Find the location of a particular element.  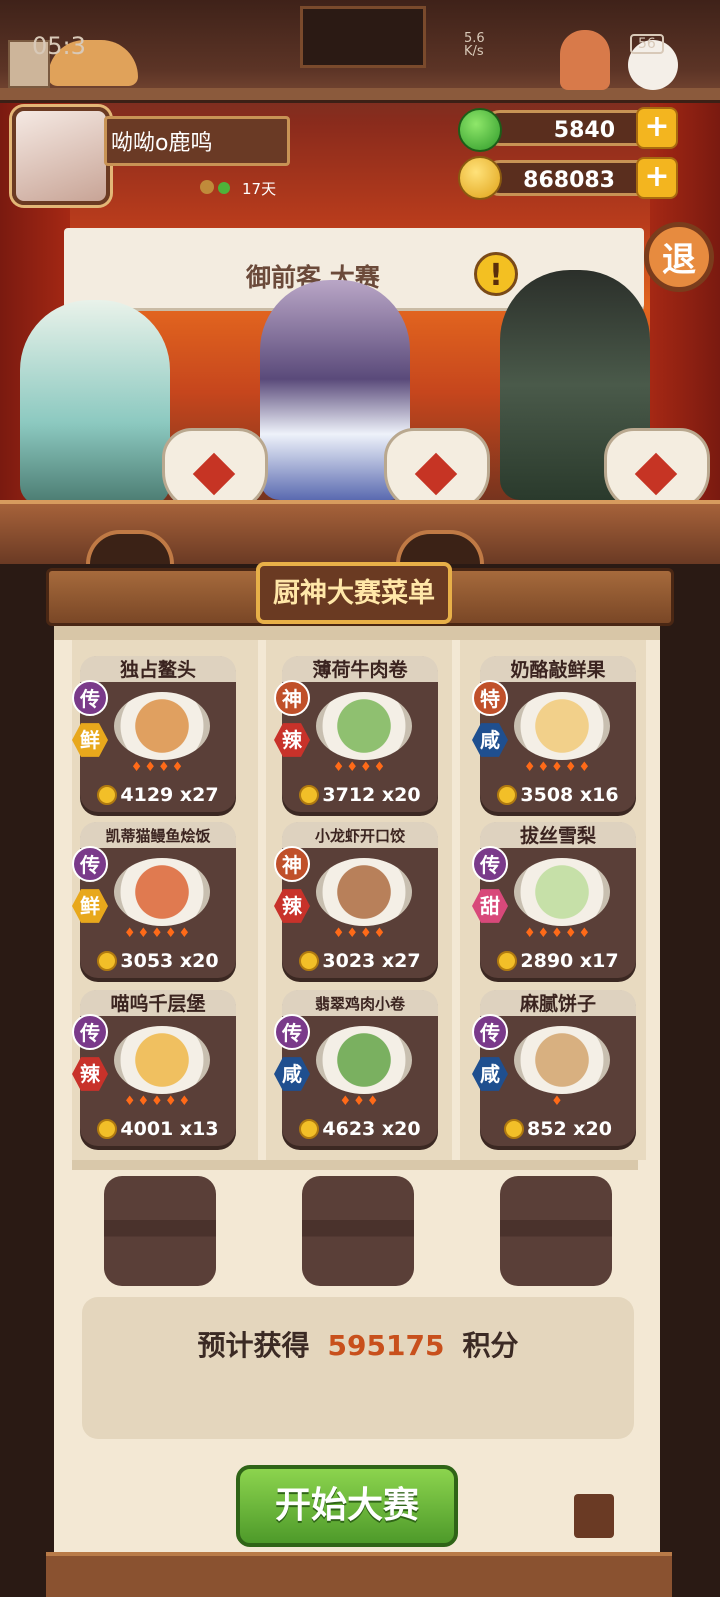

dish-card: 薄荷牛肉卷神辣 ♦♦♦♦ 3712 x20 is located at coordinates (356, 734).